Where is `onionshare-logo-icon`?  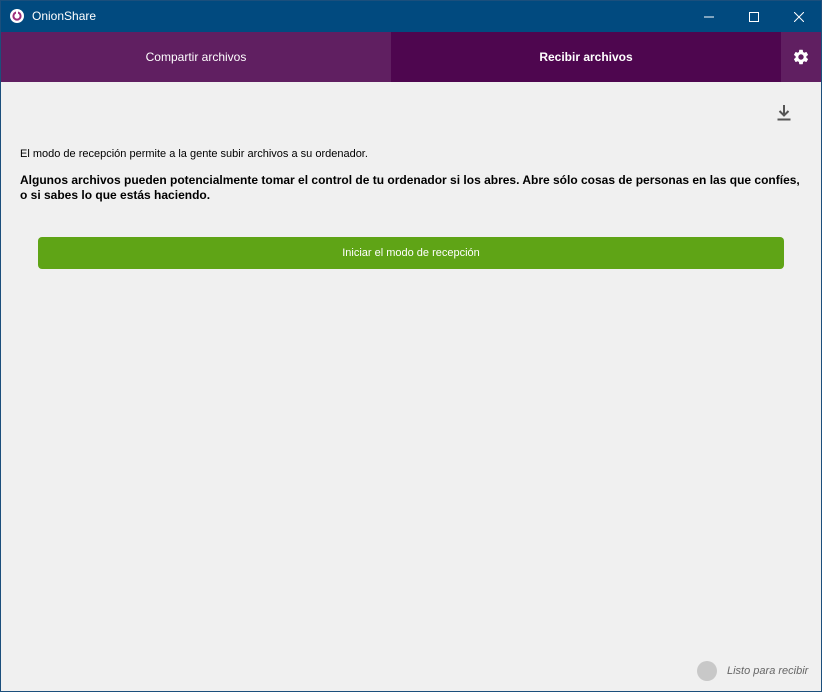
onionshare-logo-icon is located at coordinates (17, 16).